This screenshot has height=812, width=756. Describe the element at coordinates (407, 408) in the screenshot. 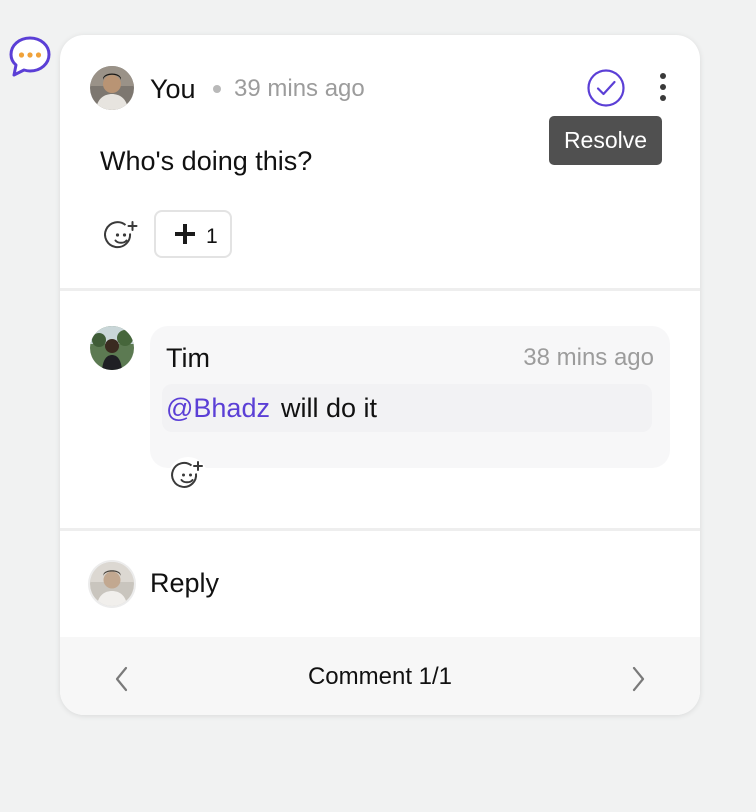

I see `reply-body: @Bhadz will do it` at that location.